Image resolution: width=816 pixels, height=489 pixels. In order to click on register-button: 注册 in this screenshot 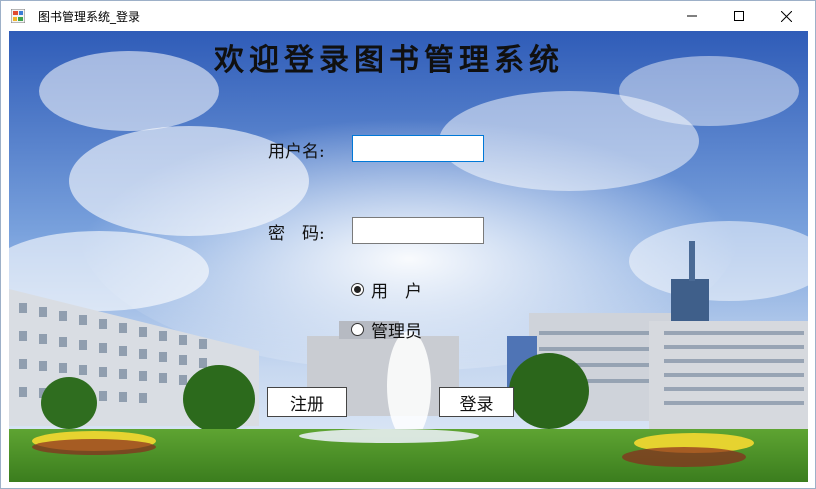, I will do `click(307, 402)`.